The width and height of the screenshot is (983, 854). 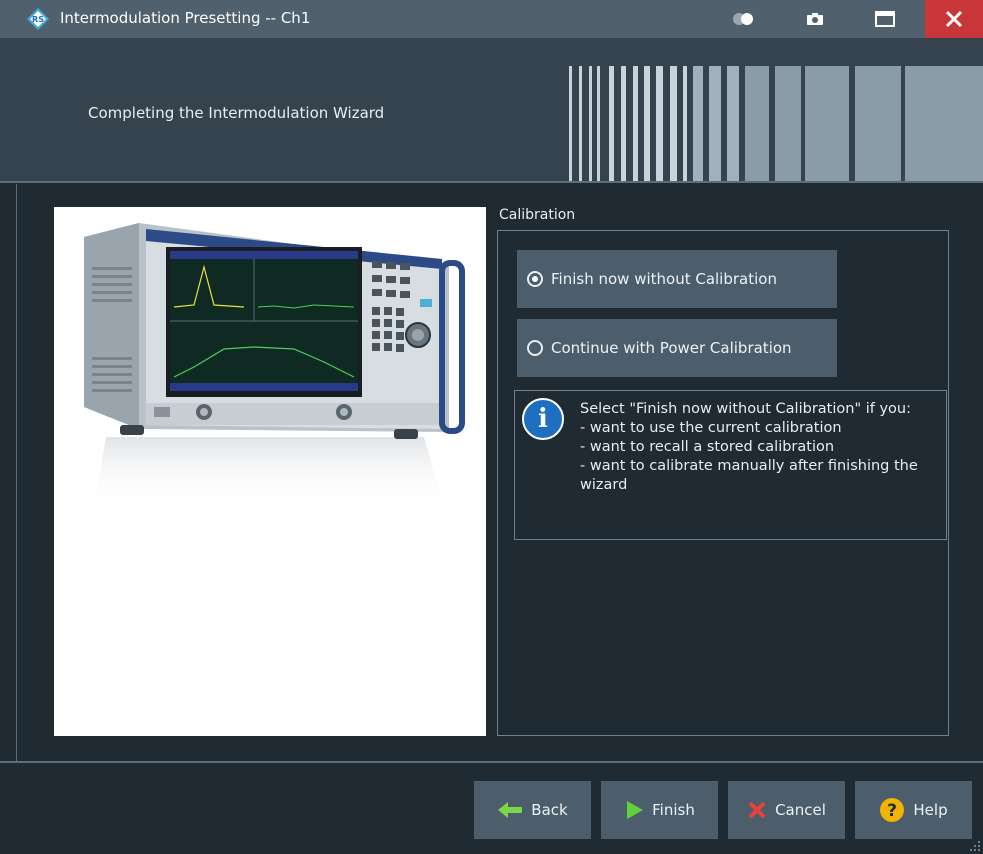 I want to click on radio-label: Continue with Power Calibration, so click(x=671, y=348).